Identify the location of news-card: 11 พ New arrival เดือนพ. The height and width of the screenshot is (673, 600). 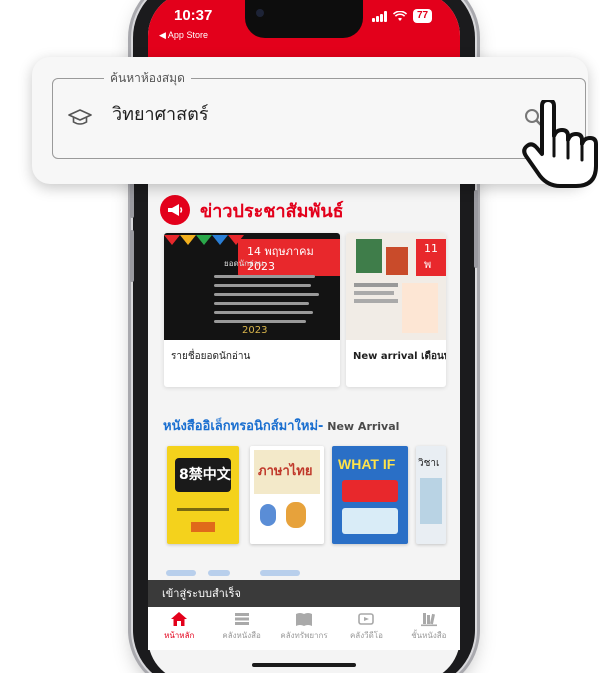
(396, 310).